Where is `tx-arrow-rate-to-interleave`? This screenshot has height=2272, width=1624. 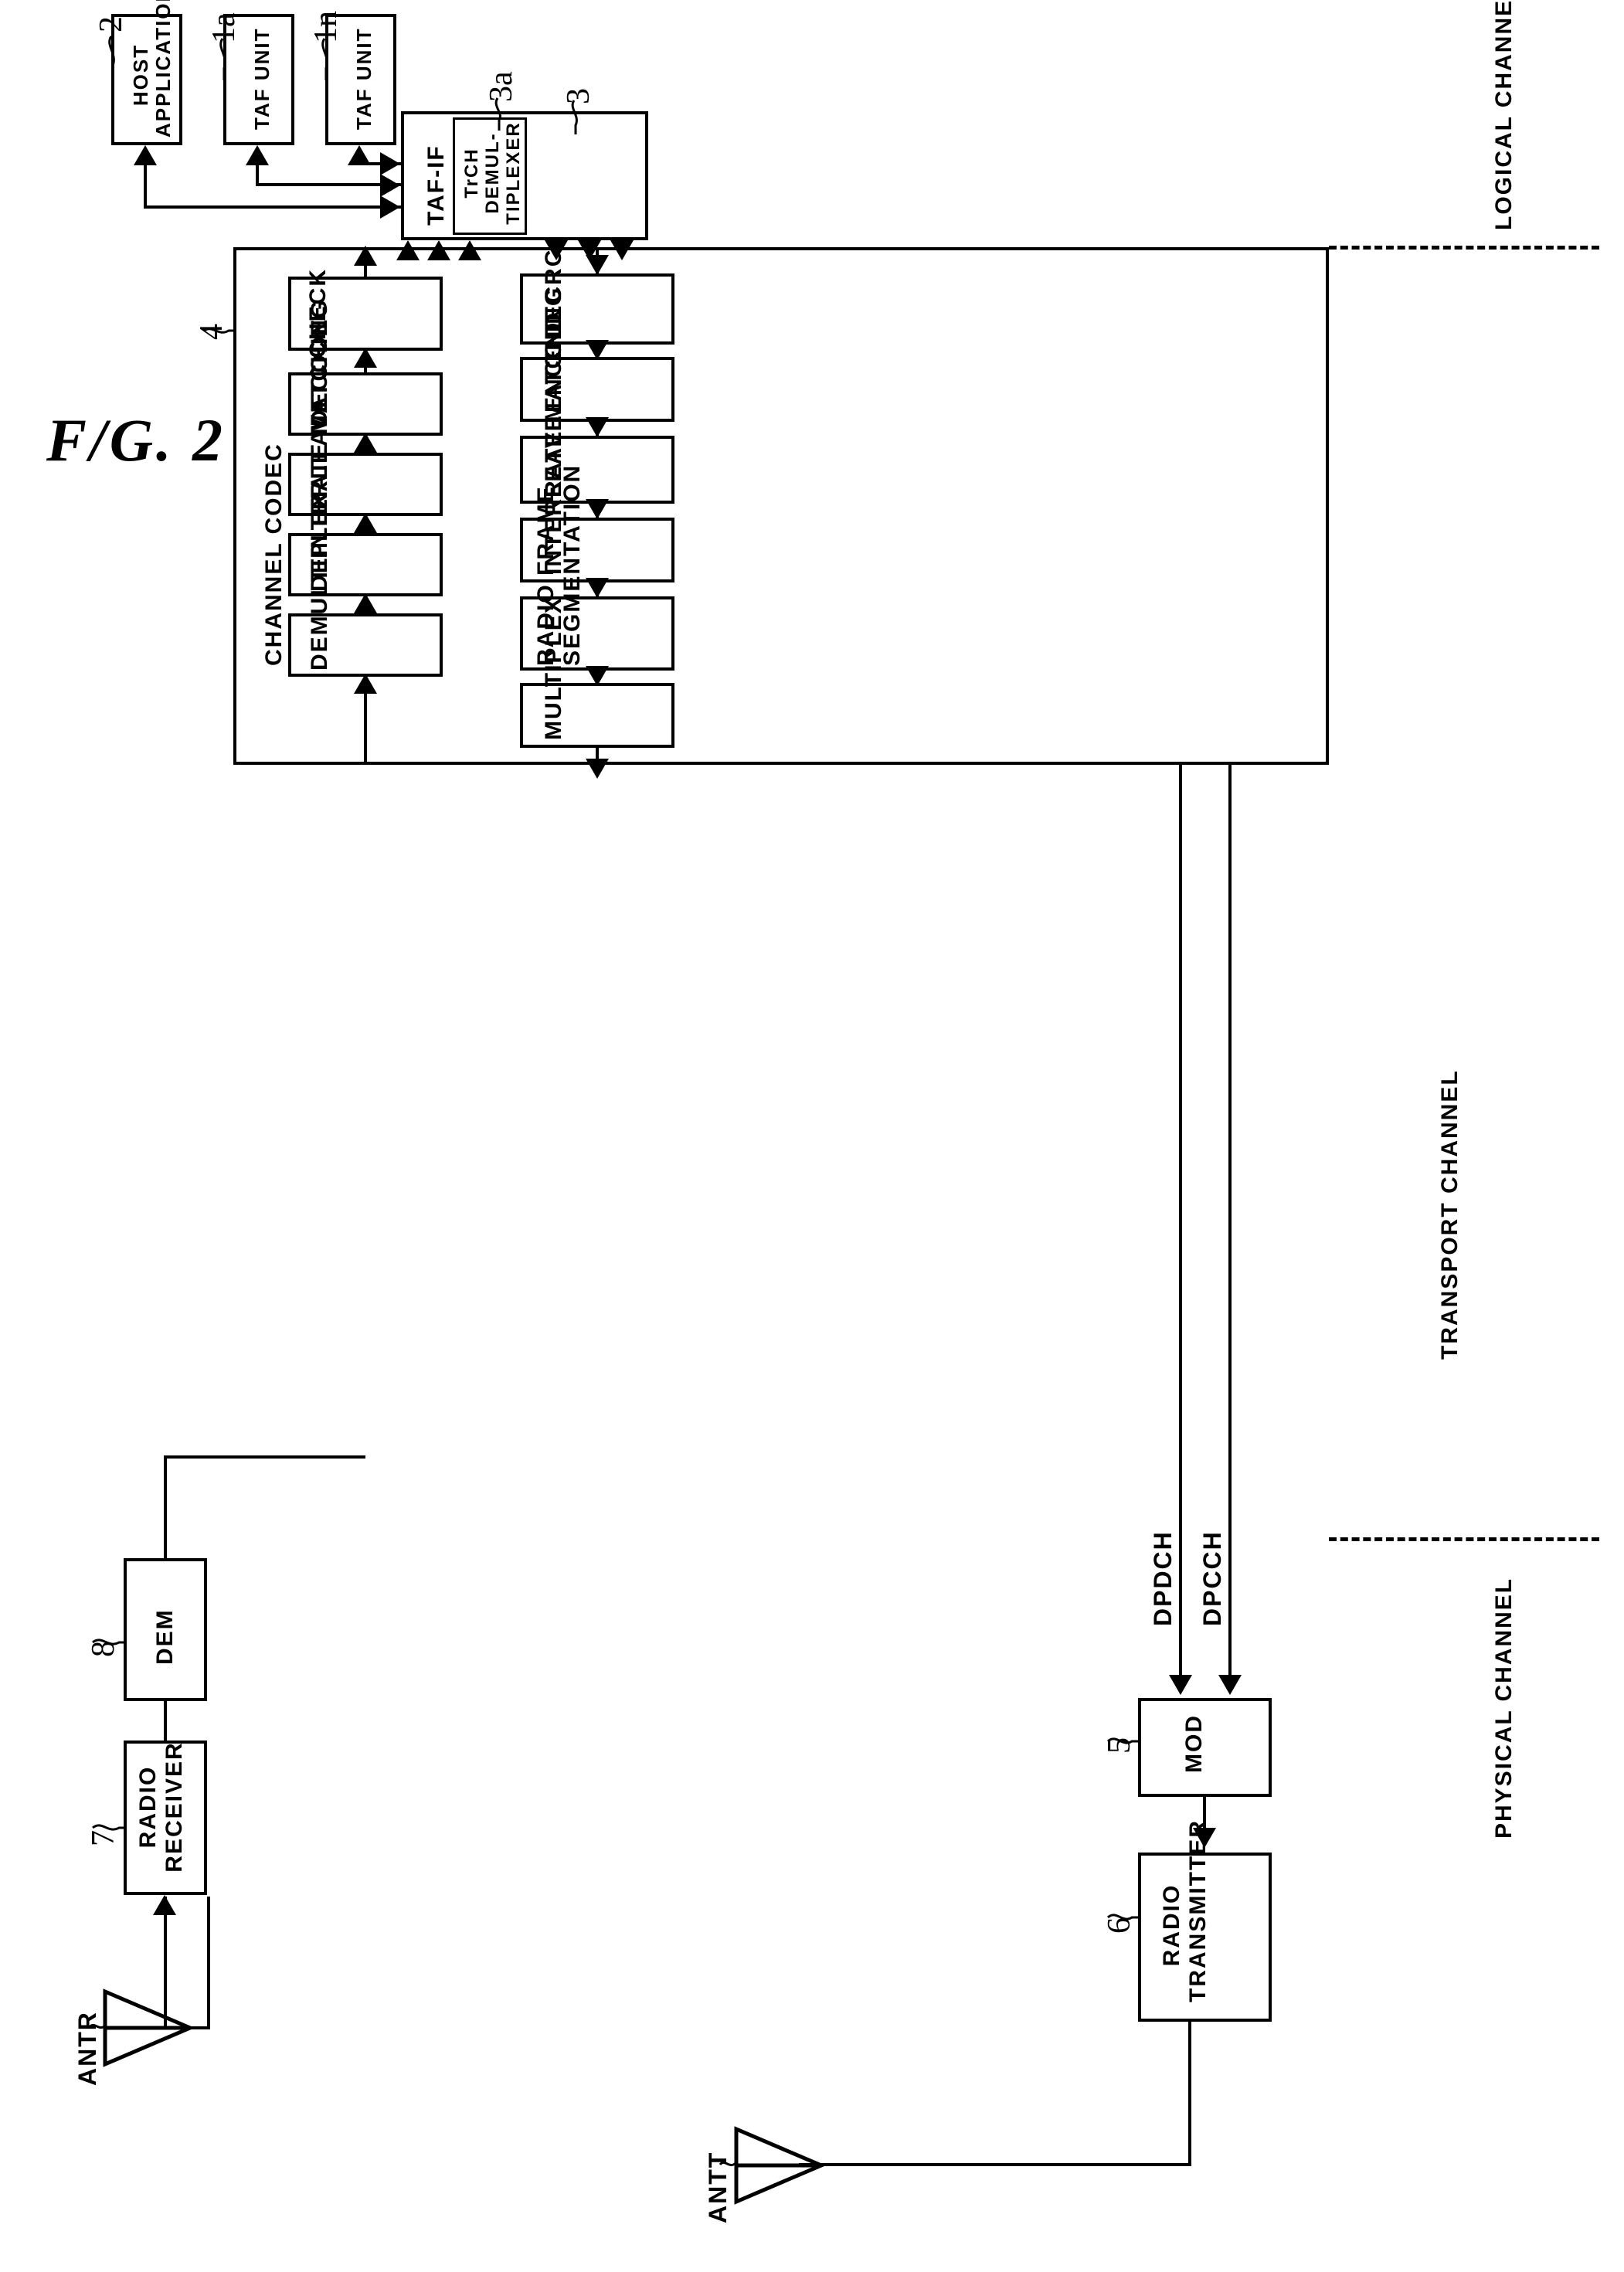 tx-arrow-rate-to-interleave is located at coordinates (597, 509).